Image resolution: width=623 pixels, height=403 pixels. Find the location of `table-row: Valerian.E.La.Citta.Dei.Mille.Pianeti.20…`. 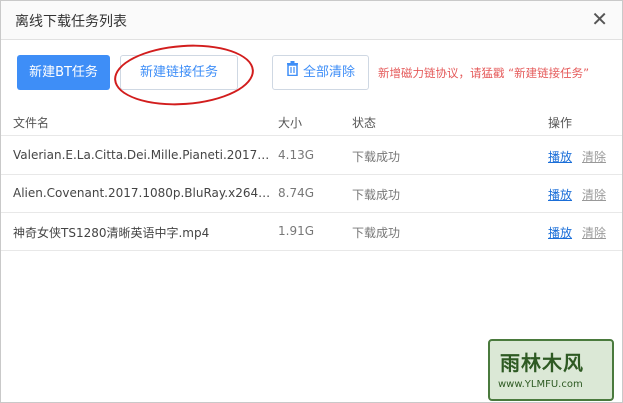

table-row: Valerian.E.La.Citta.Dei.Mille.Pianeti.20… is located at coordinates (311, 156).